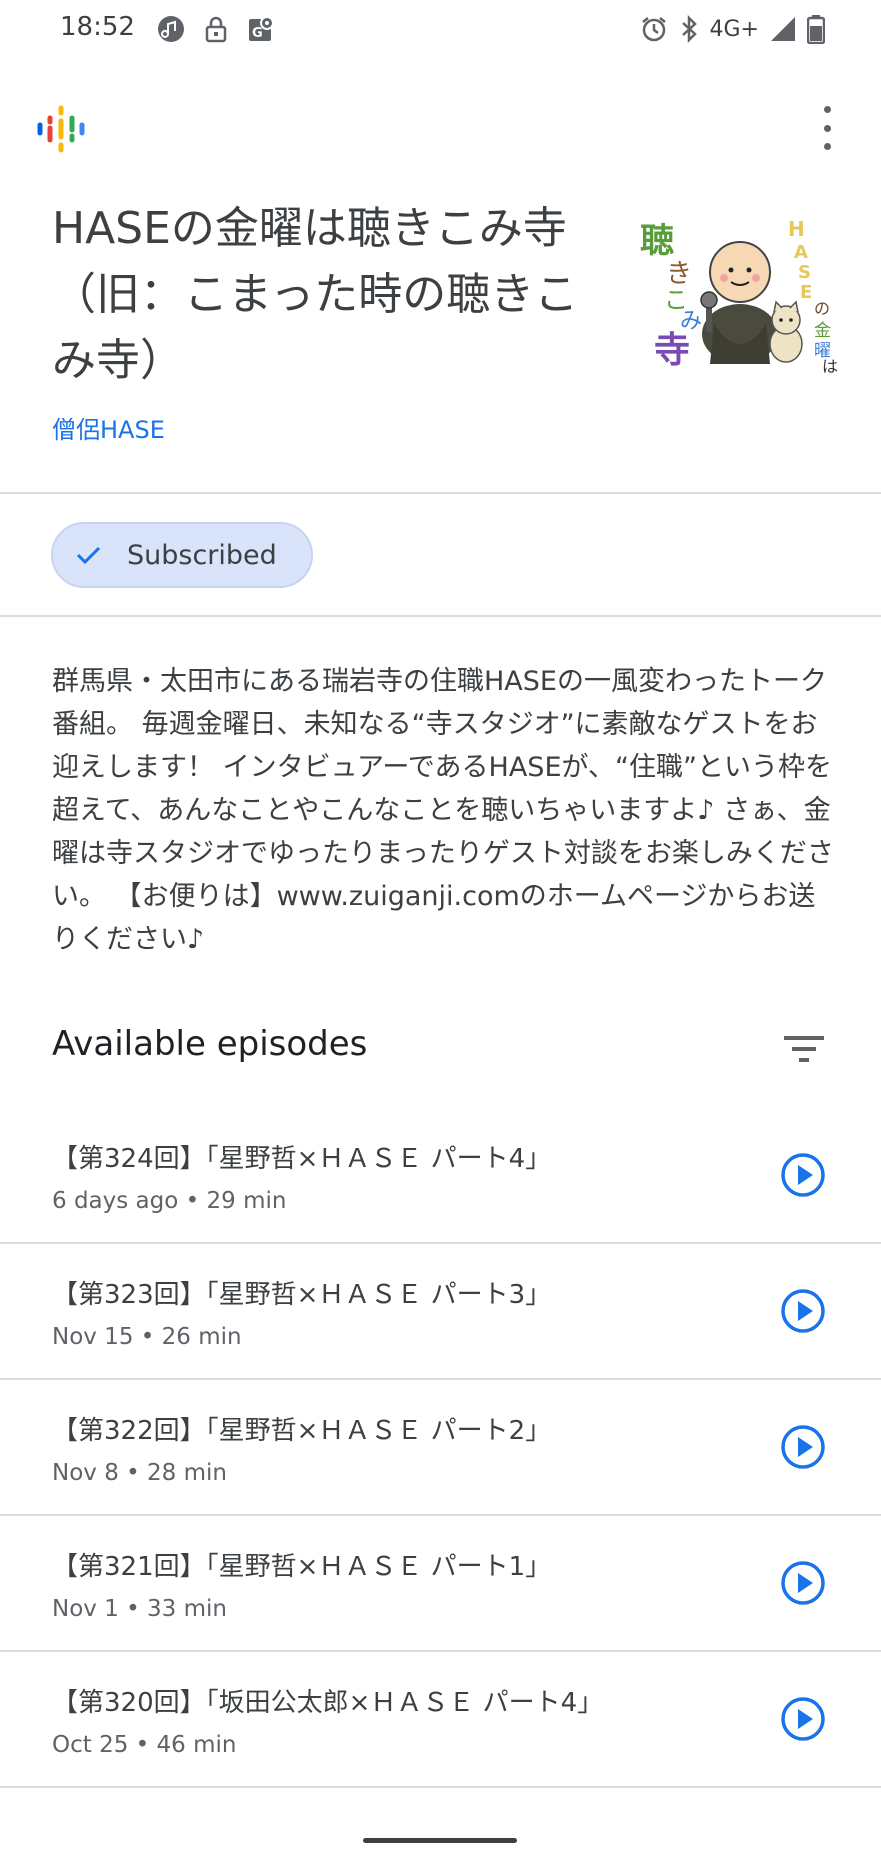 The width and height of the screenshot is (881, 1860). I want to click on svg-text: A, so click(801, 252).